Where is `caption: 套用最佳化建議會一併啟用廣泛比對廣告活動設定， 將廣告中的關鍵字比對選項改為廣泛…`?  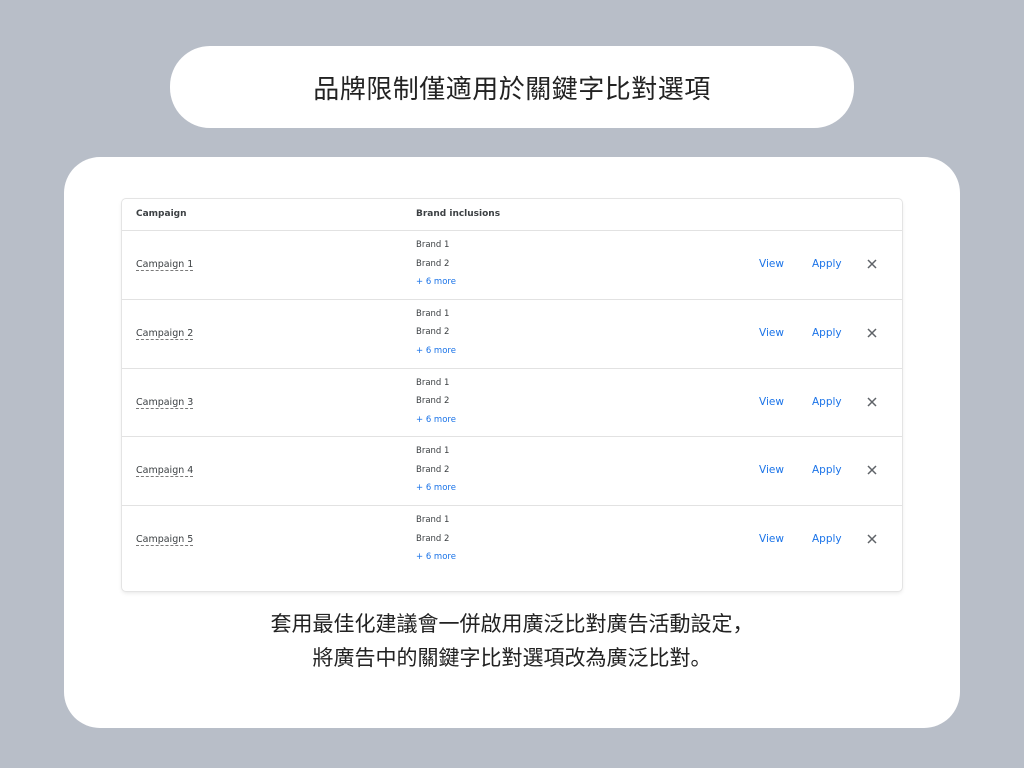
caption: 套用最佳化建議會一併啟用廣泛比對廣告活動設定， 將廣告中的關鍵字比對選項改為廣泛… is located at coordinates (512, 641).